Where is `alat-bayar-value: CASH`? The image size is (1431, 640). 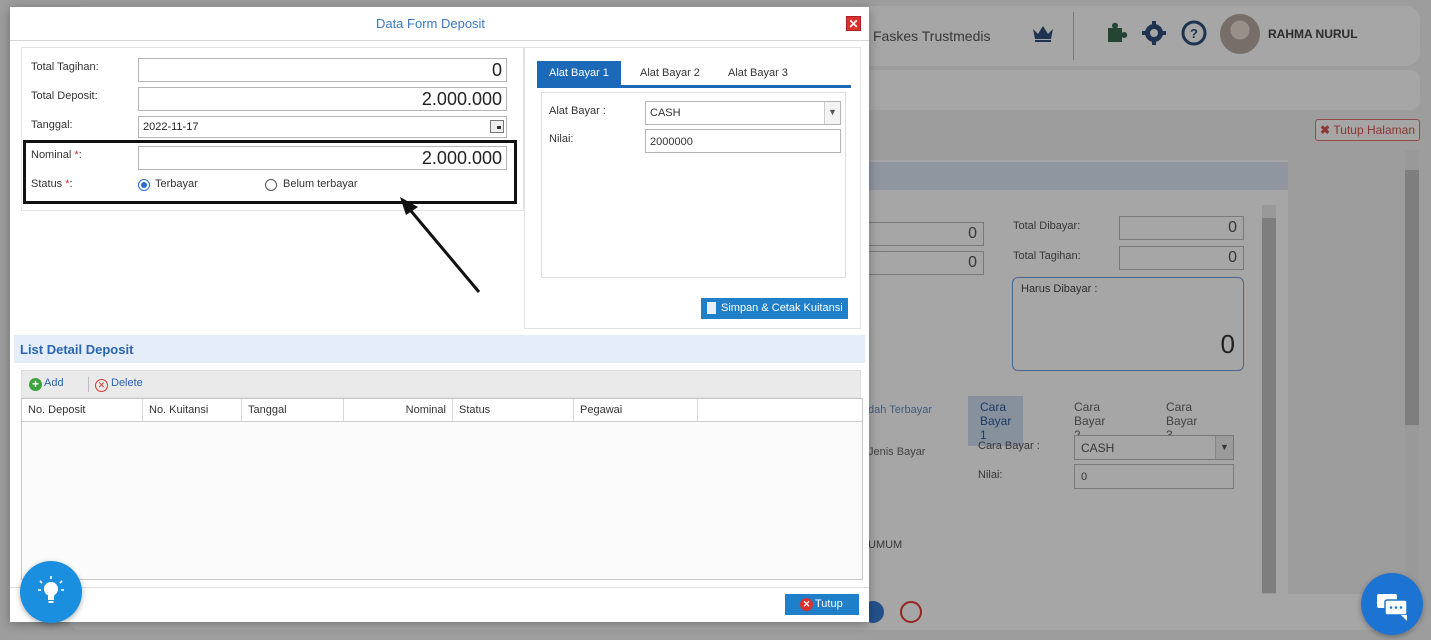
alat-bayar-value: CASH is located at coordinates (665, 113).